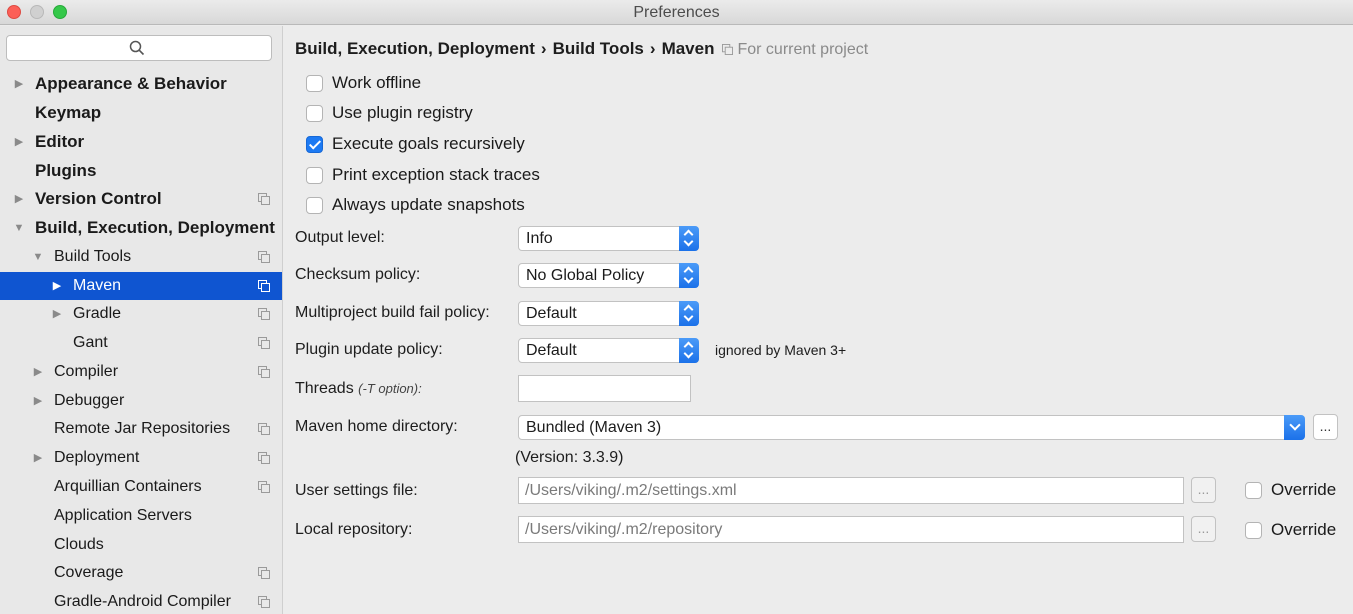 The image size is (1353, 614). What do you see at coordinates (131, 83) in the screenshot?
I see `sidebar-item-label: Appearance & Behavior` at bounding box center [131, 83].